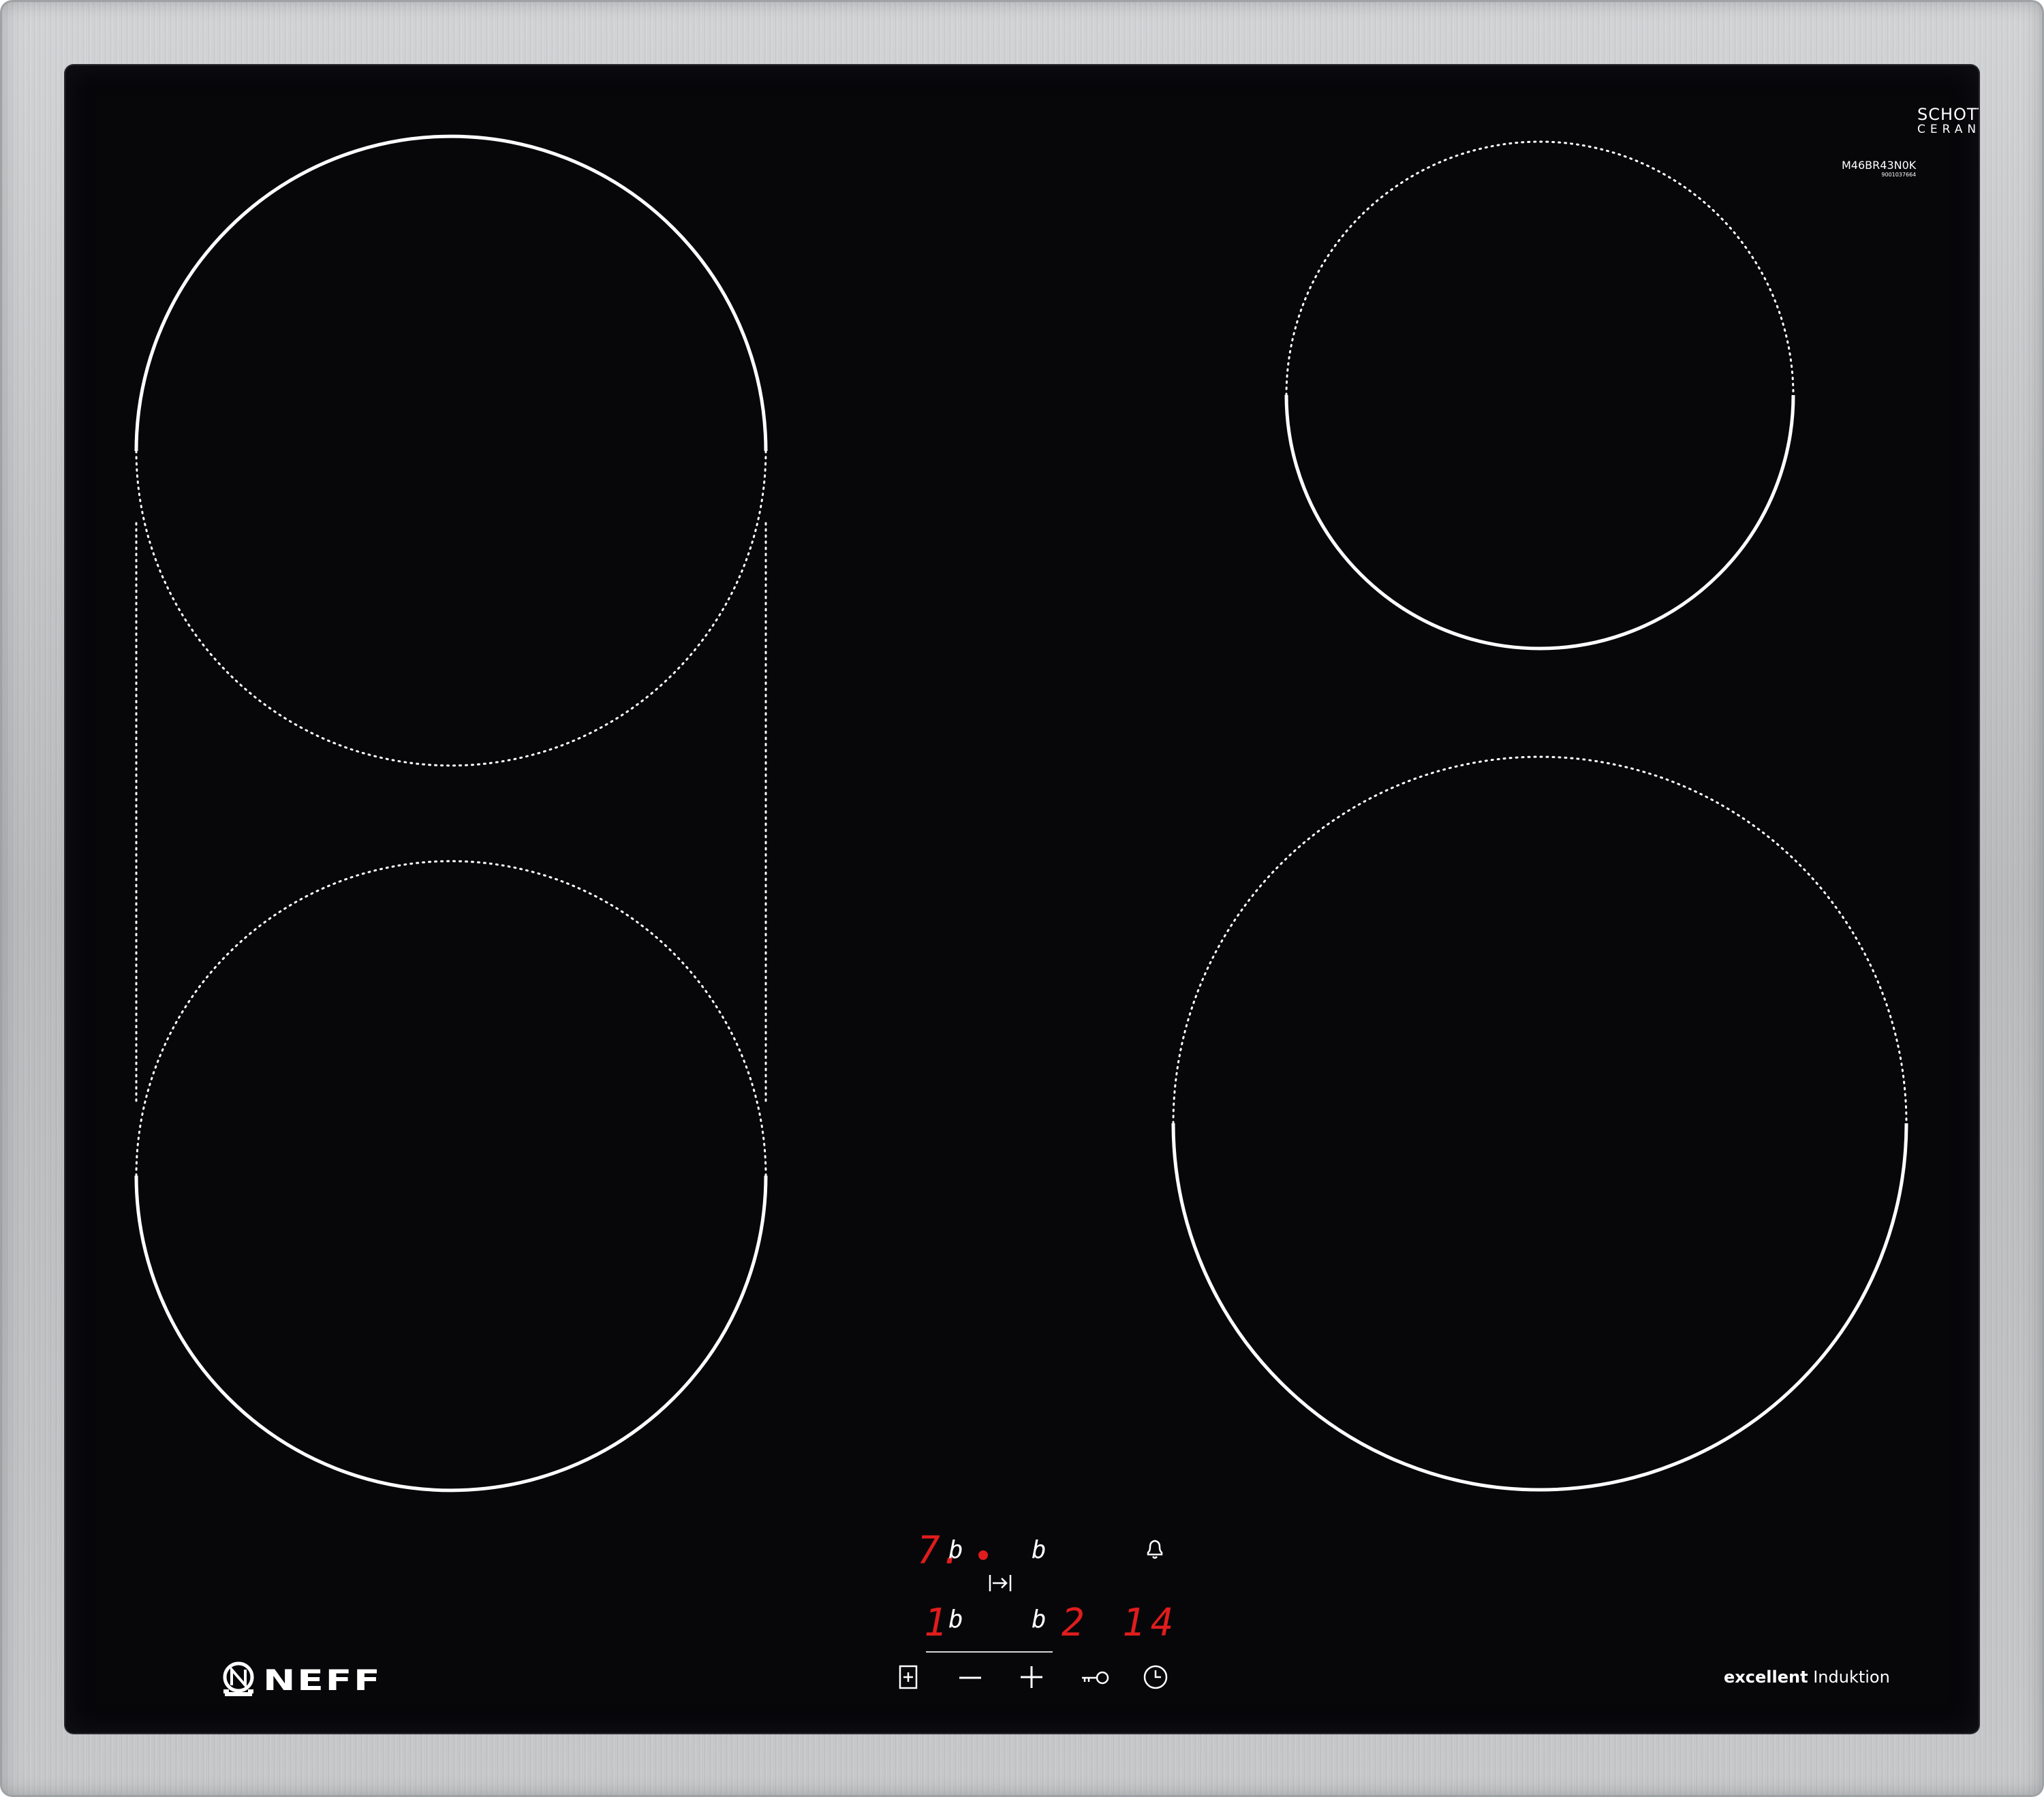 This screenshot has height=1797, width=2044. I want to click on neff-logo: NEFF, so click(299, 1679).